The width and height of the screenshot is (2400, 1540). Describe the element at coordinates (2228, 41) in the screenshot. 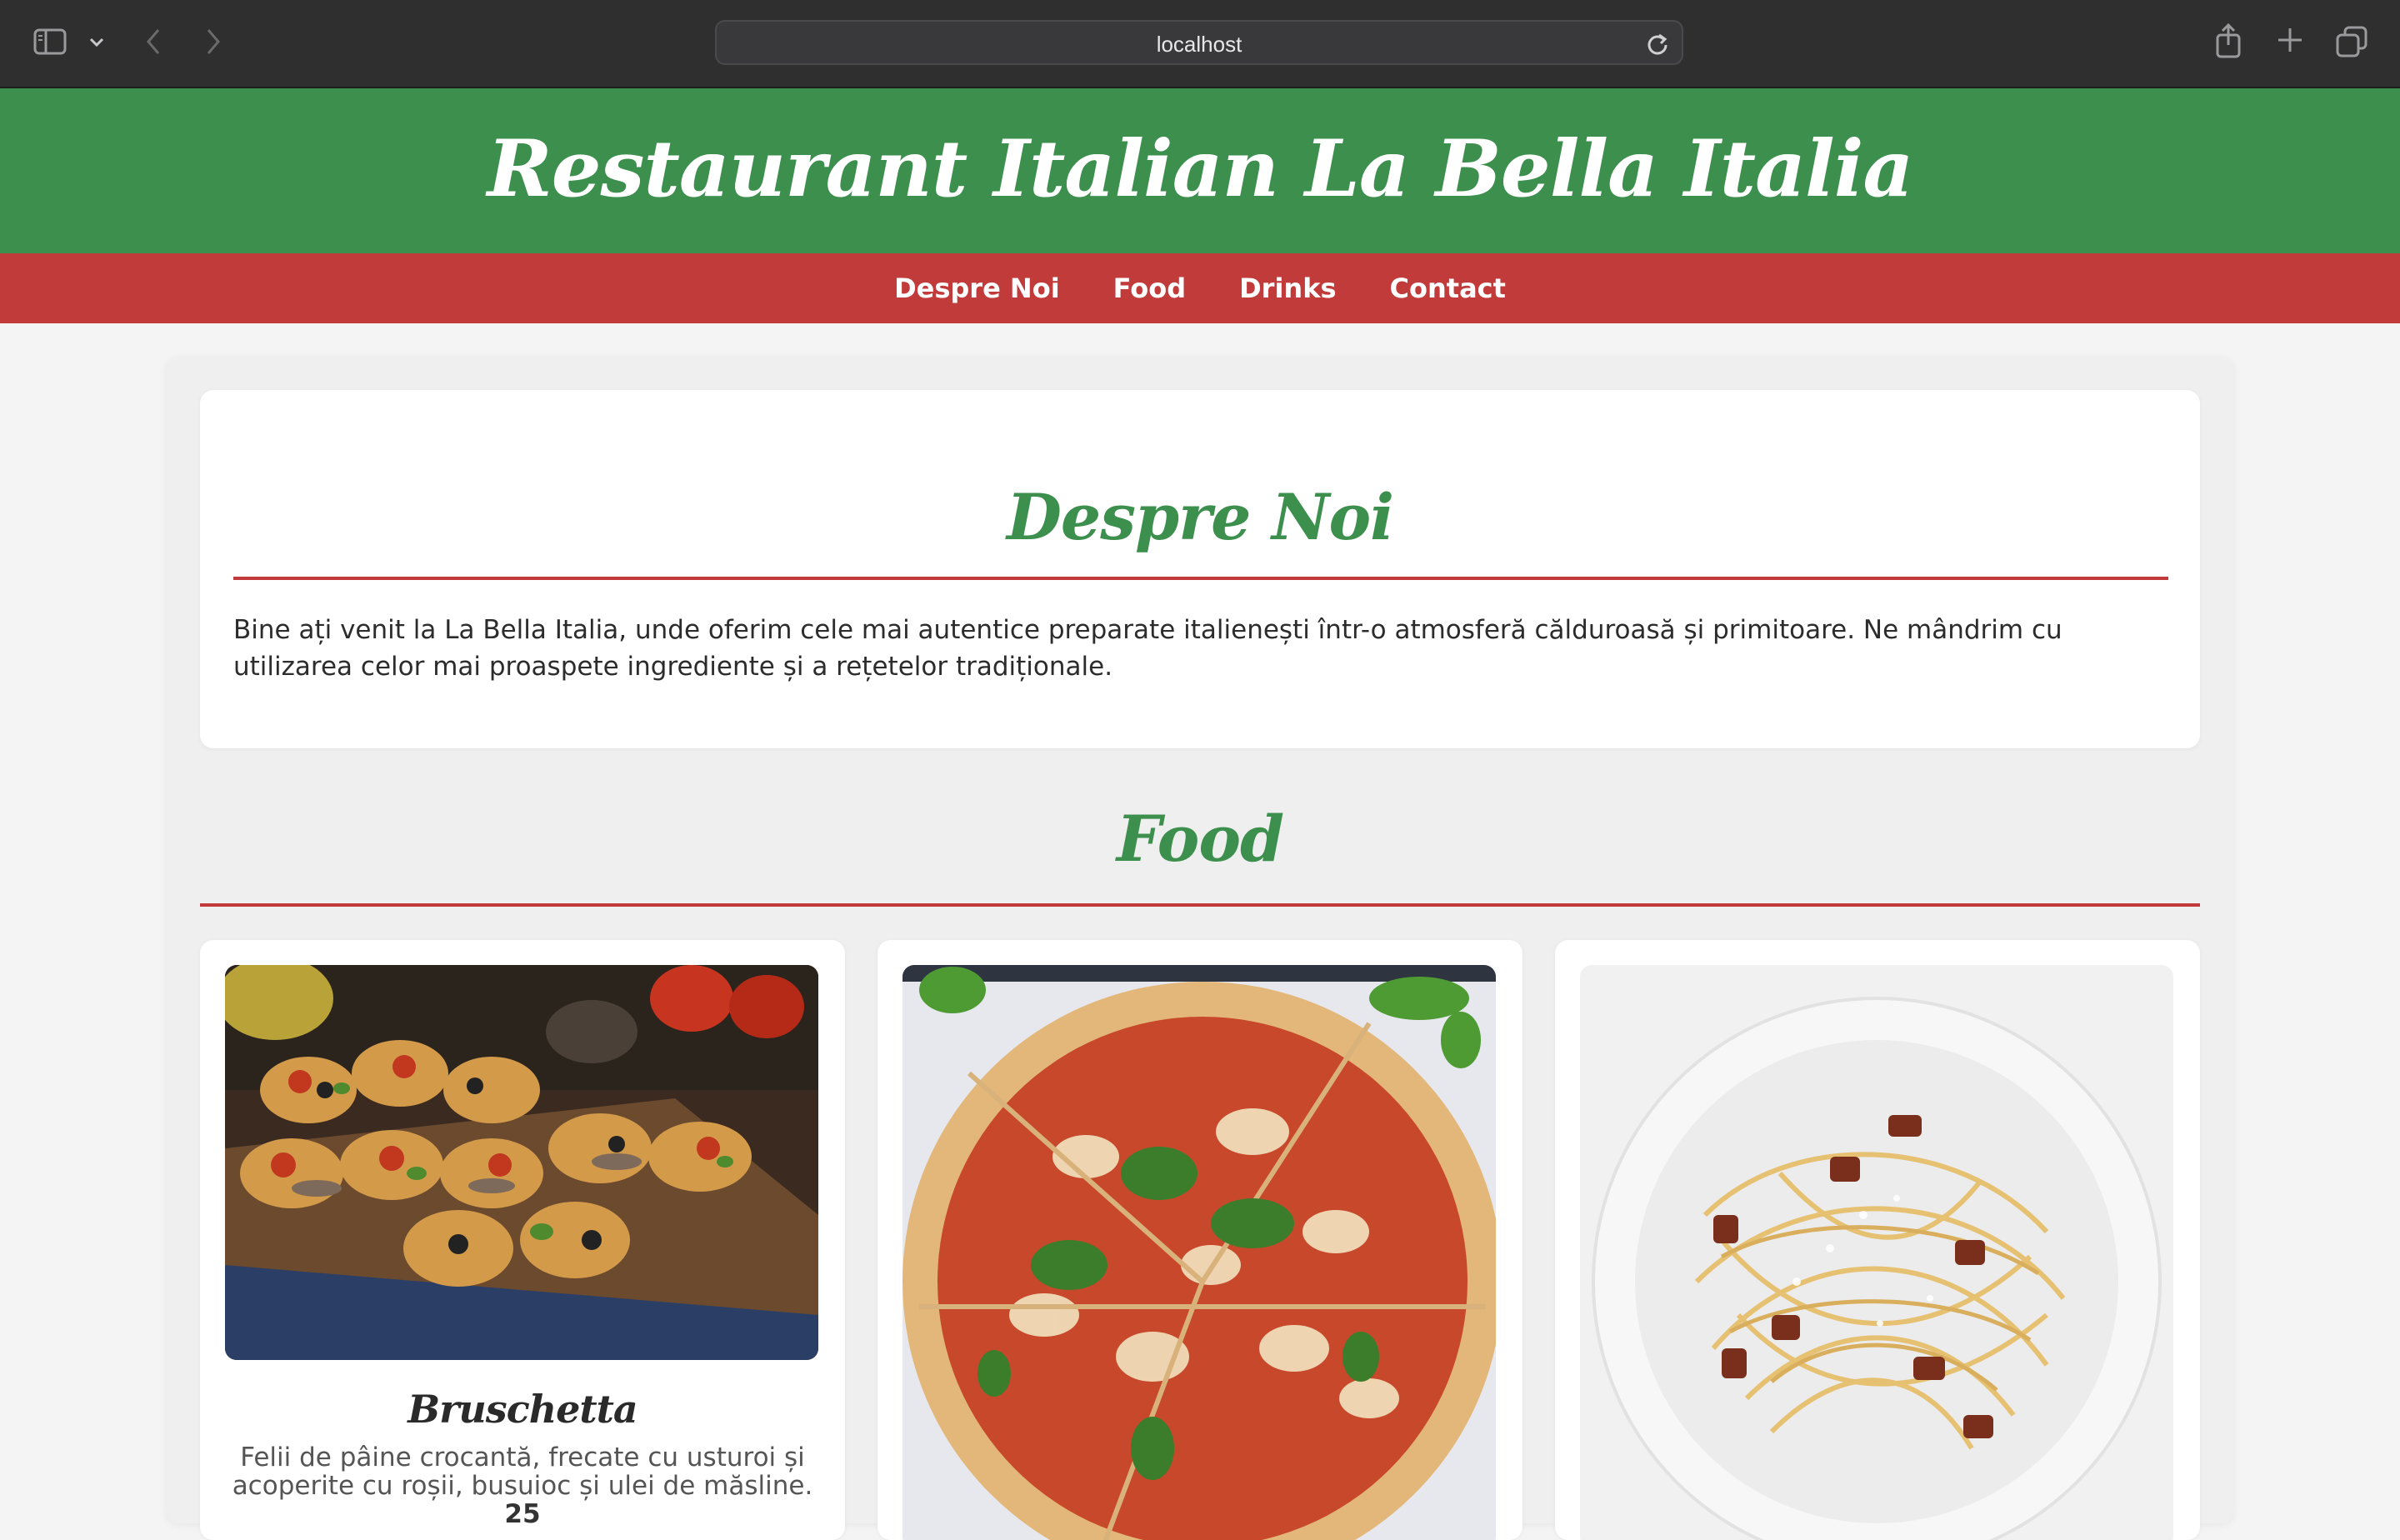

I see `share-icon` at that location.